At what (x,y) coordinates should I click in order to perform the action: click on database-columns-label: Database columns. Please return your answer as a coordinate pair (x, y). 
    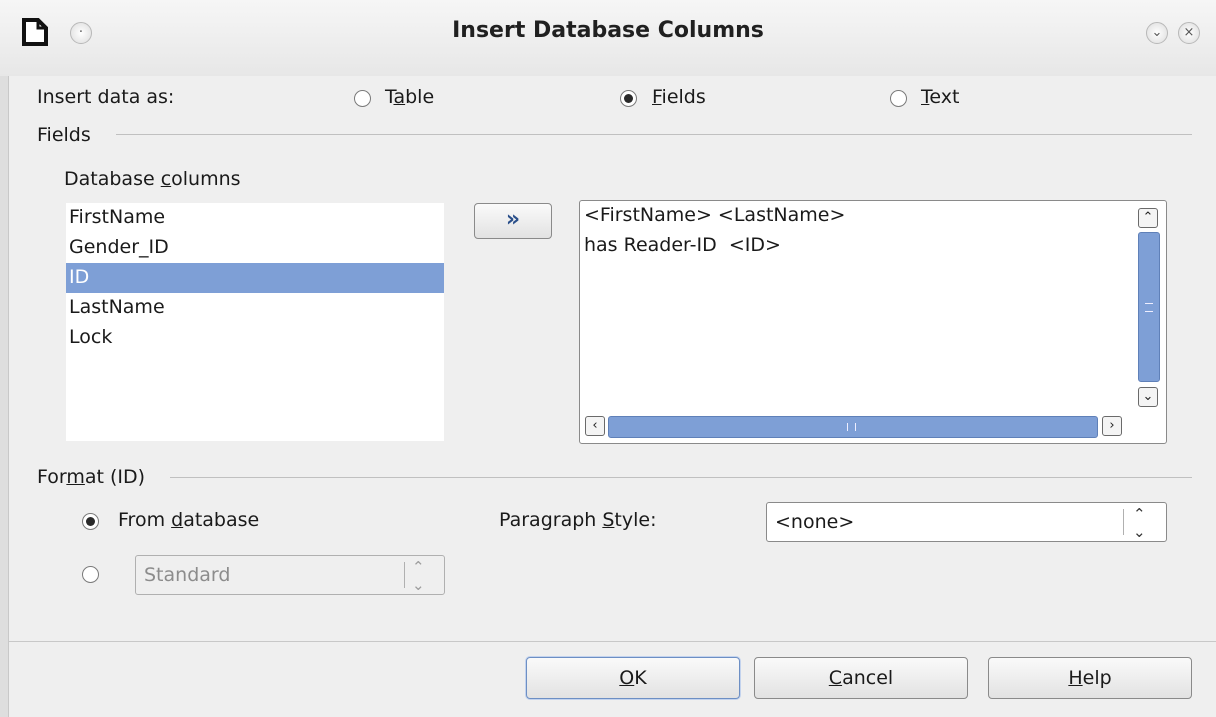
    Looking at the image, I should click on (152, 179).